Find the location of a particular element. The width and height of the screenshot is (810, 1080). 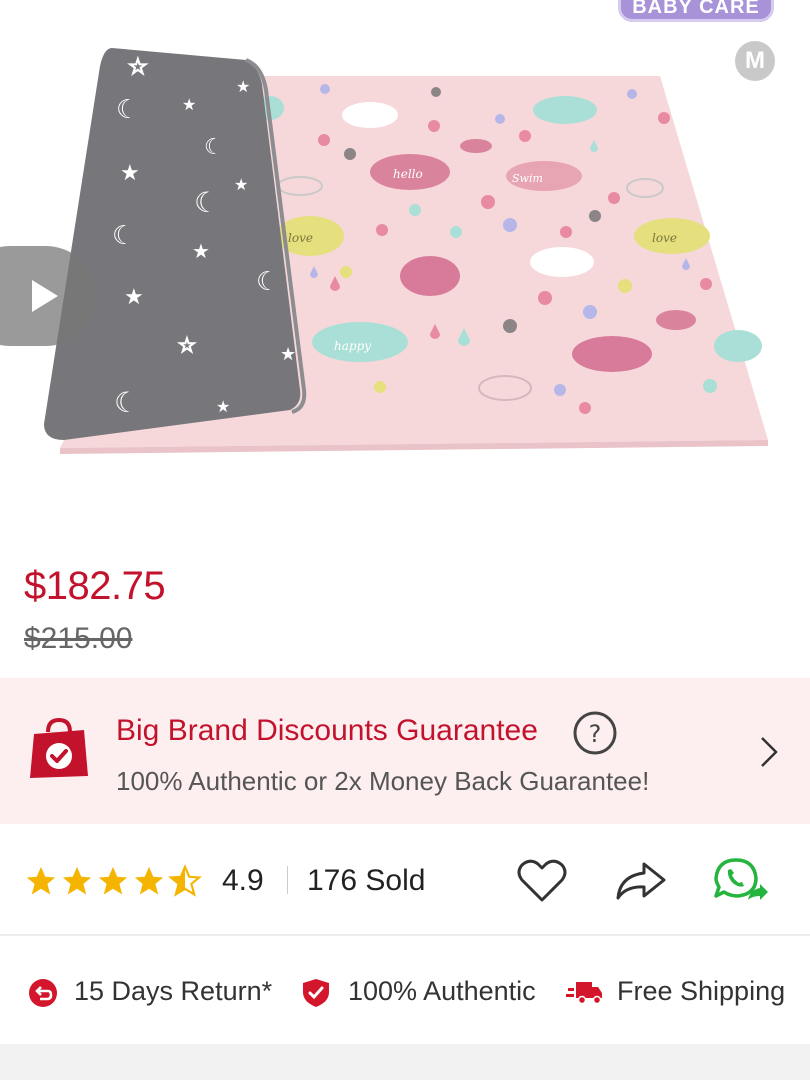

shield-check-icon is located at coordinates (316, 993).